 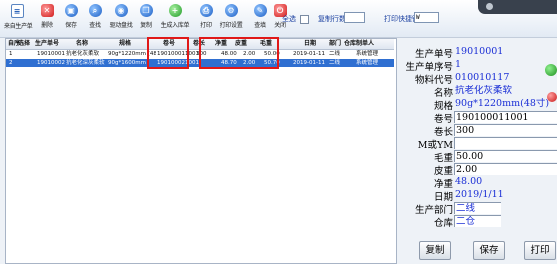 What do you see at coordinates (354, 17) in the screenshot?
I see `copy-count-input` at bounding box center [354, 17].